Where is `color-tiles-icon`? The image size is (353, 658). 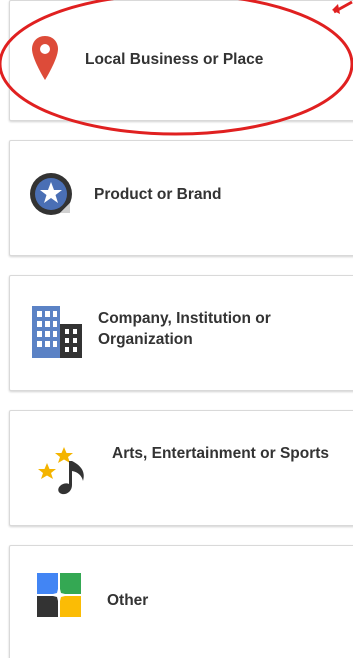 color-tiles-icon is located at coordinates (59, 595).